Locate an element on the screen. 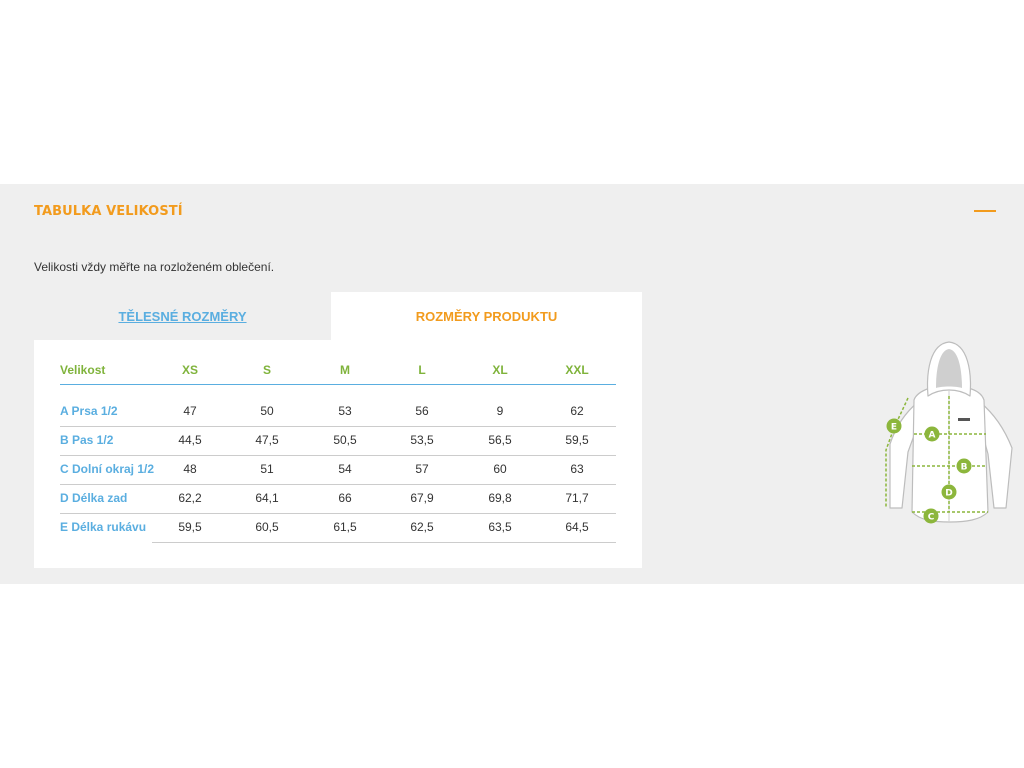  tab-product-dimensions: ROZMĚRY PRODUKTU is located at coordinates (486, 316).